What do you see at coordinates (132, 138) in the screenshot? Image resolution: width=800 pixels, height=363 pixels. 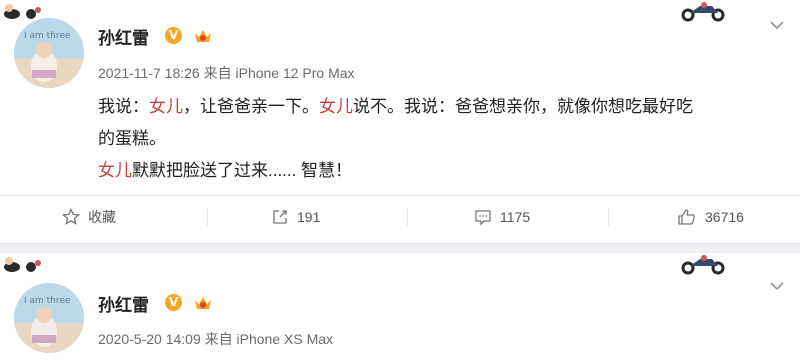 I see `post-content-line-2: 的蛋糕。` at bounding box center [132, 138].